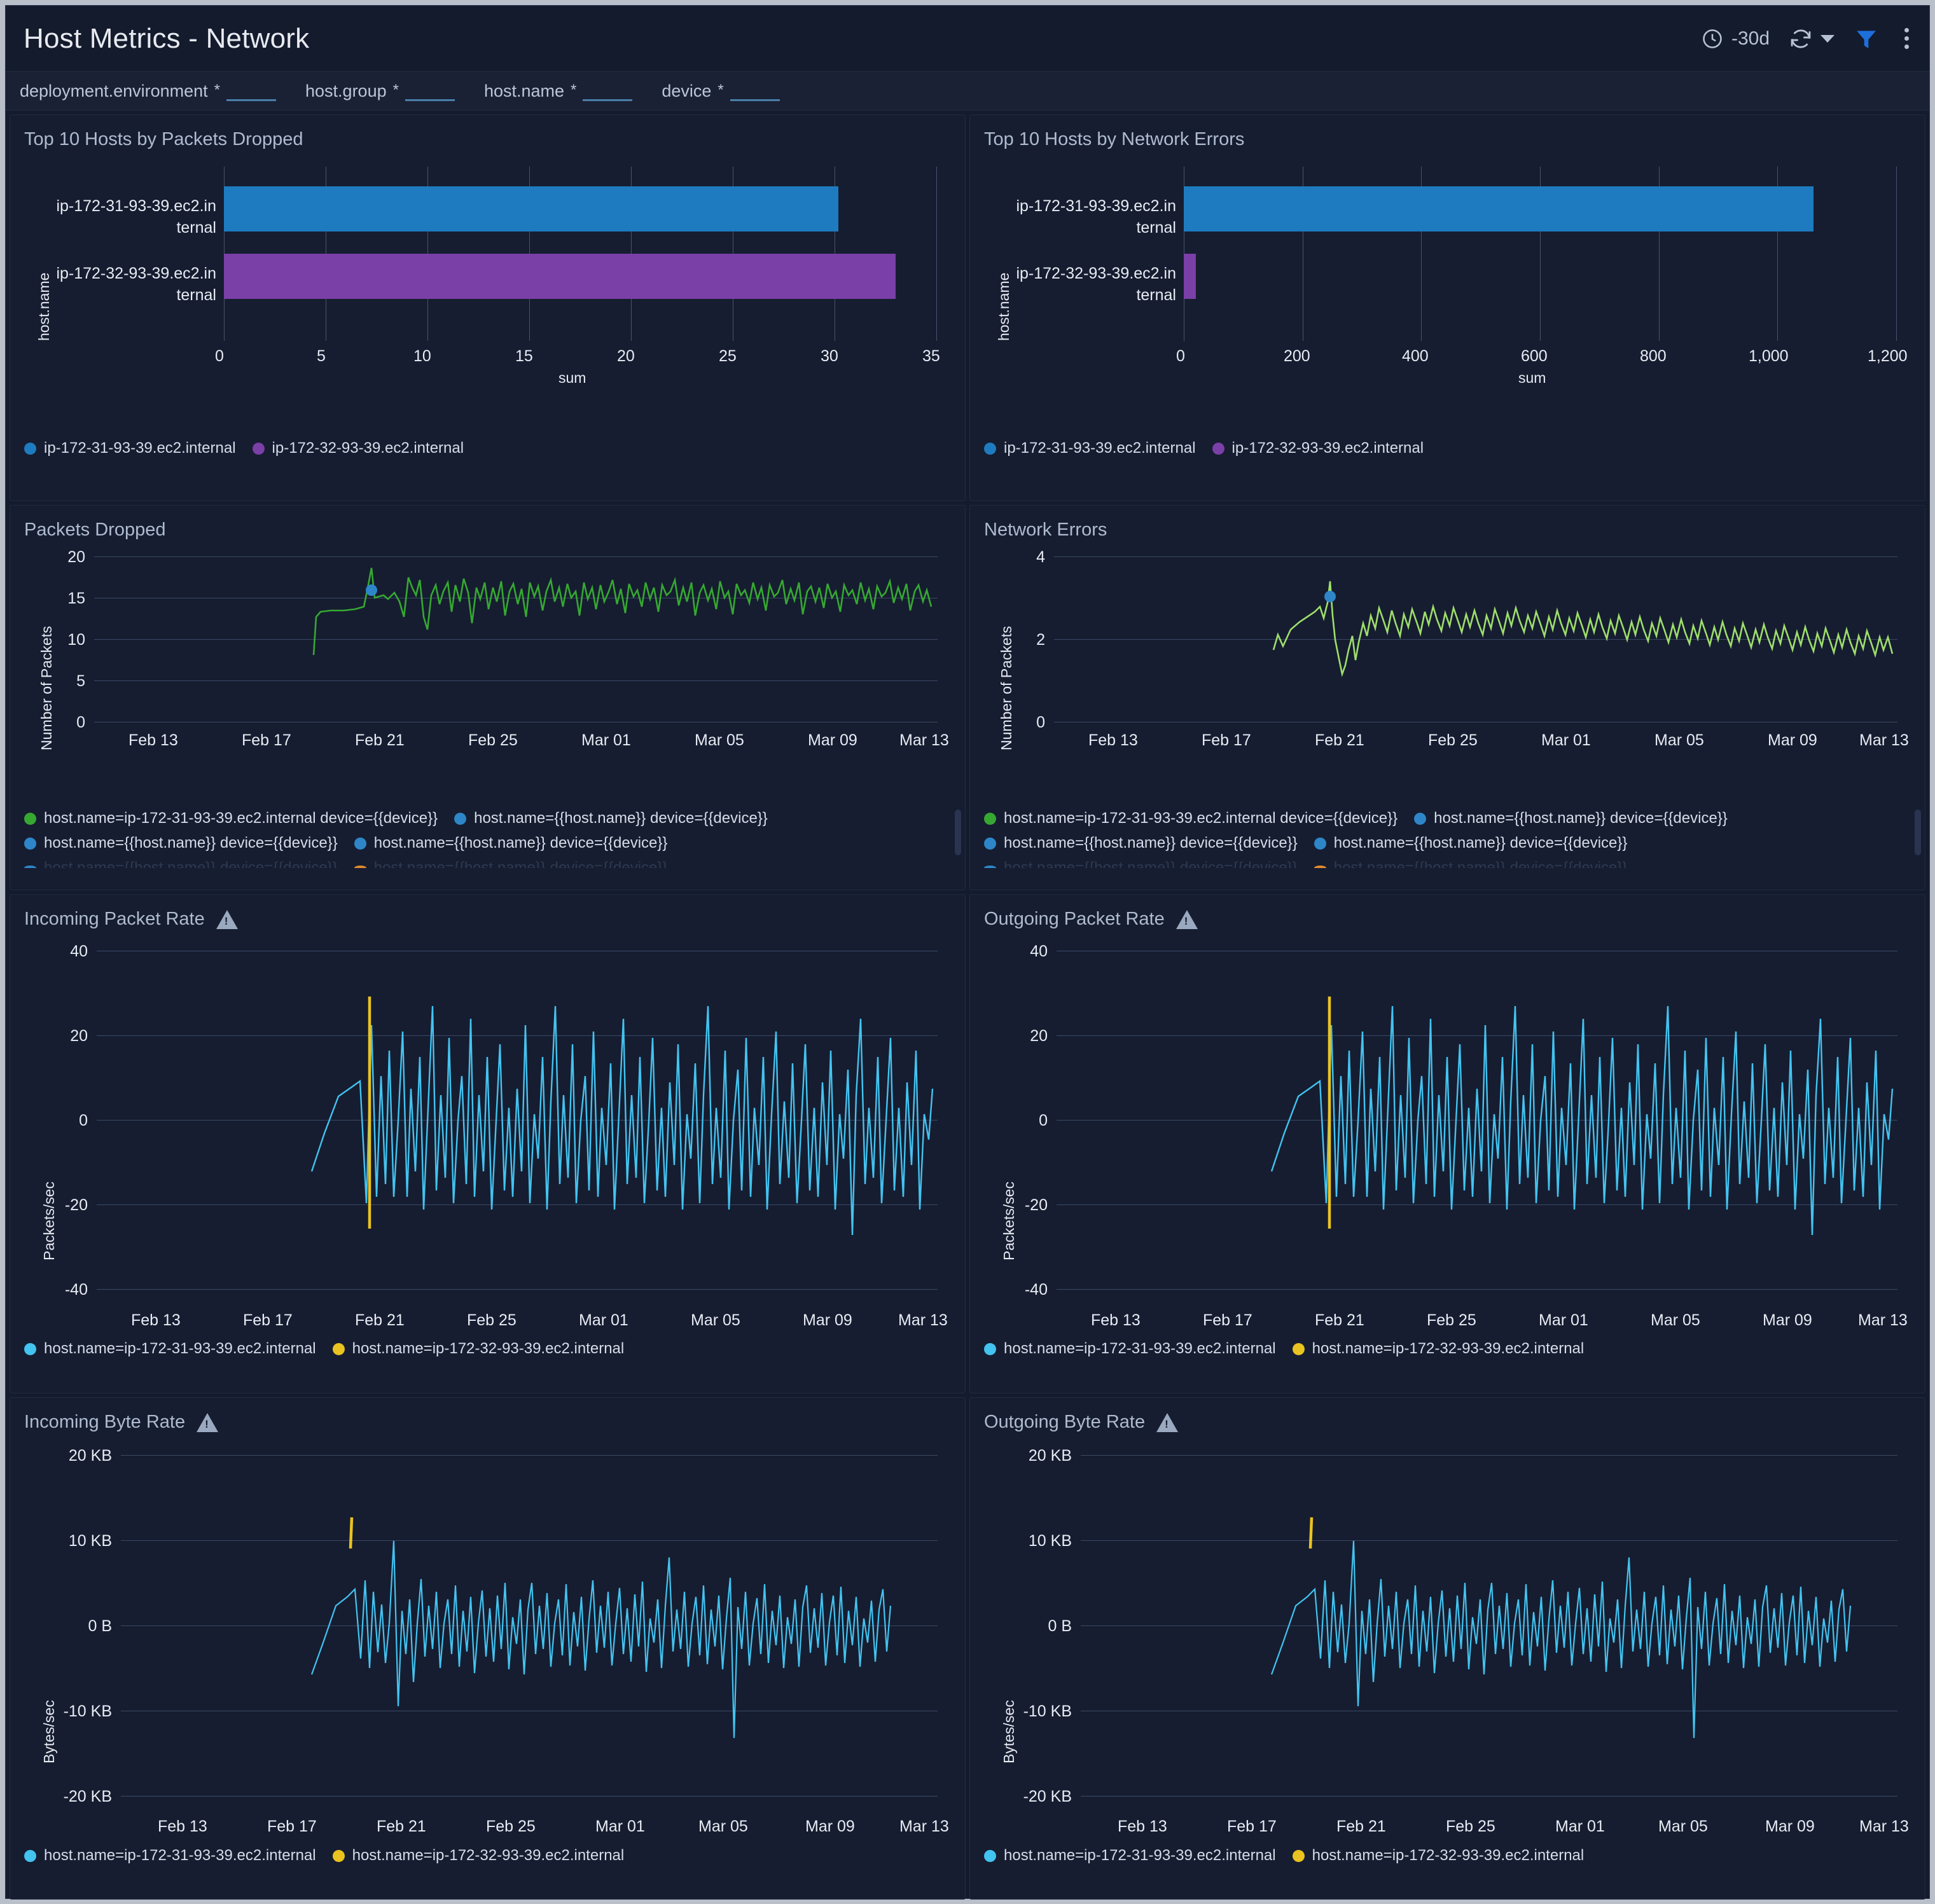 This screenshot has width=1935, height=1904. What do you see at coordinates (1827, 38) in the screenshot?
I see `chevron-down-icon` at bounding box center [1827, 38].